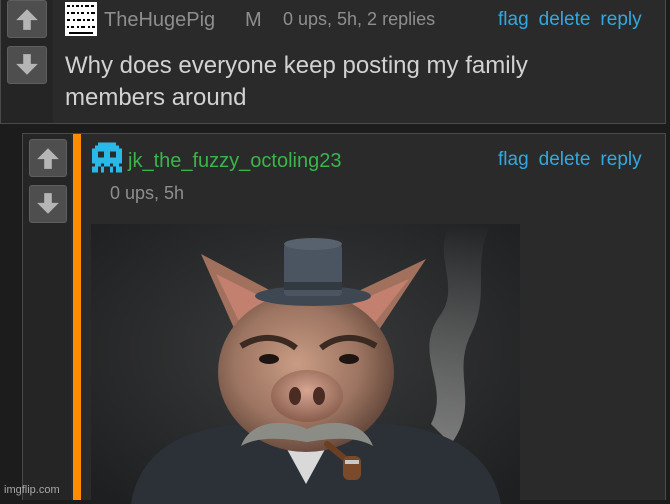  I want to click on comment-text-line: members around, so click(156, 97).